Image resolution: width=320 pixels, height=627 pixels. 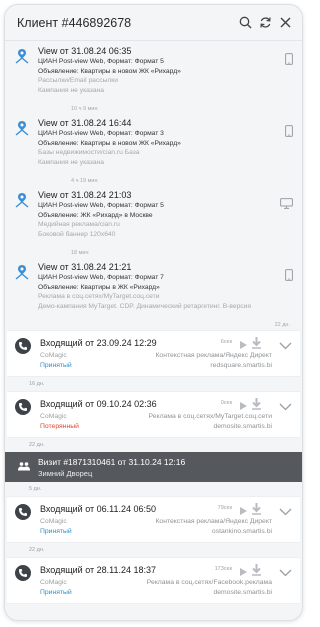 What do you see at coordinates (210, 416) in the screenshot?
I see `call-channel: Реклама в соц.сетях/MyTarget.соц.сети` at bounding box center [210, 416].